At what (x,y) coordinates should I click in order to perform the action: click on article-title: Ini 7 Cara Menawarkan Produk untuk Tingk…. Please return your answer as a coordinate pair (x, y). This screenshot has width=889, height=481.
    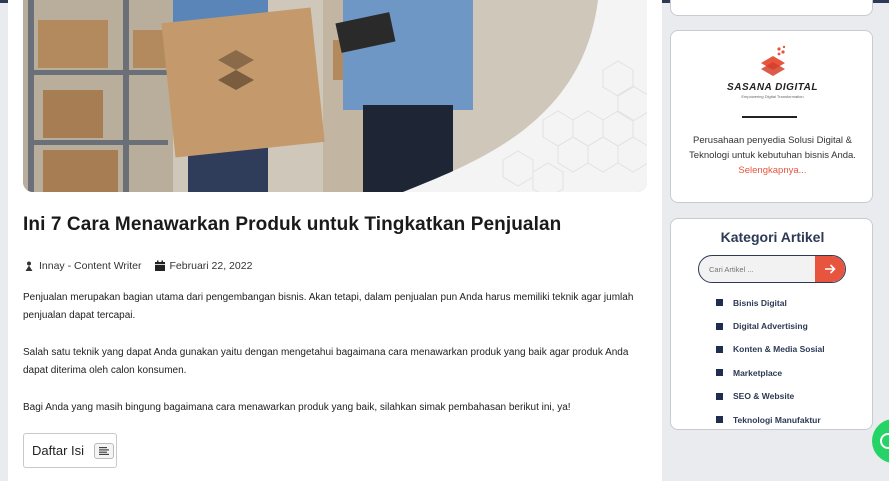
    Looking at the image, I should click on (292, 224).